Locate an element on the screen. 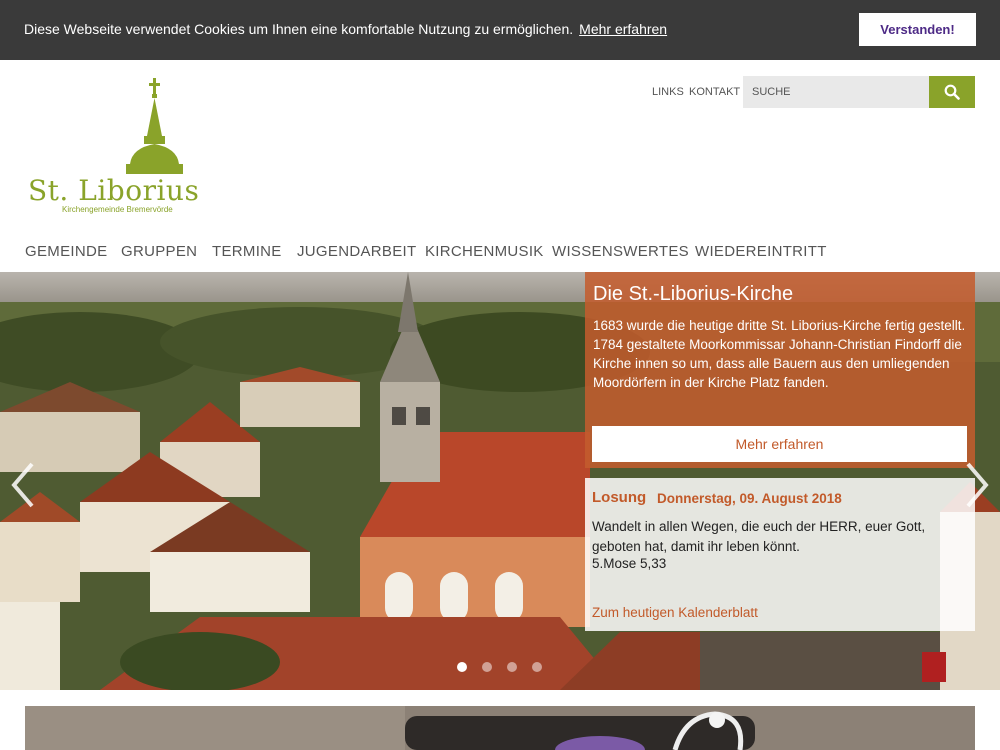 This screenshot has width=1000, height=750. search-placeholder: SUCHE is located at coordinates (771, 92).